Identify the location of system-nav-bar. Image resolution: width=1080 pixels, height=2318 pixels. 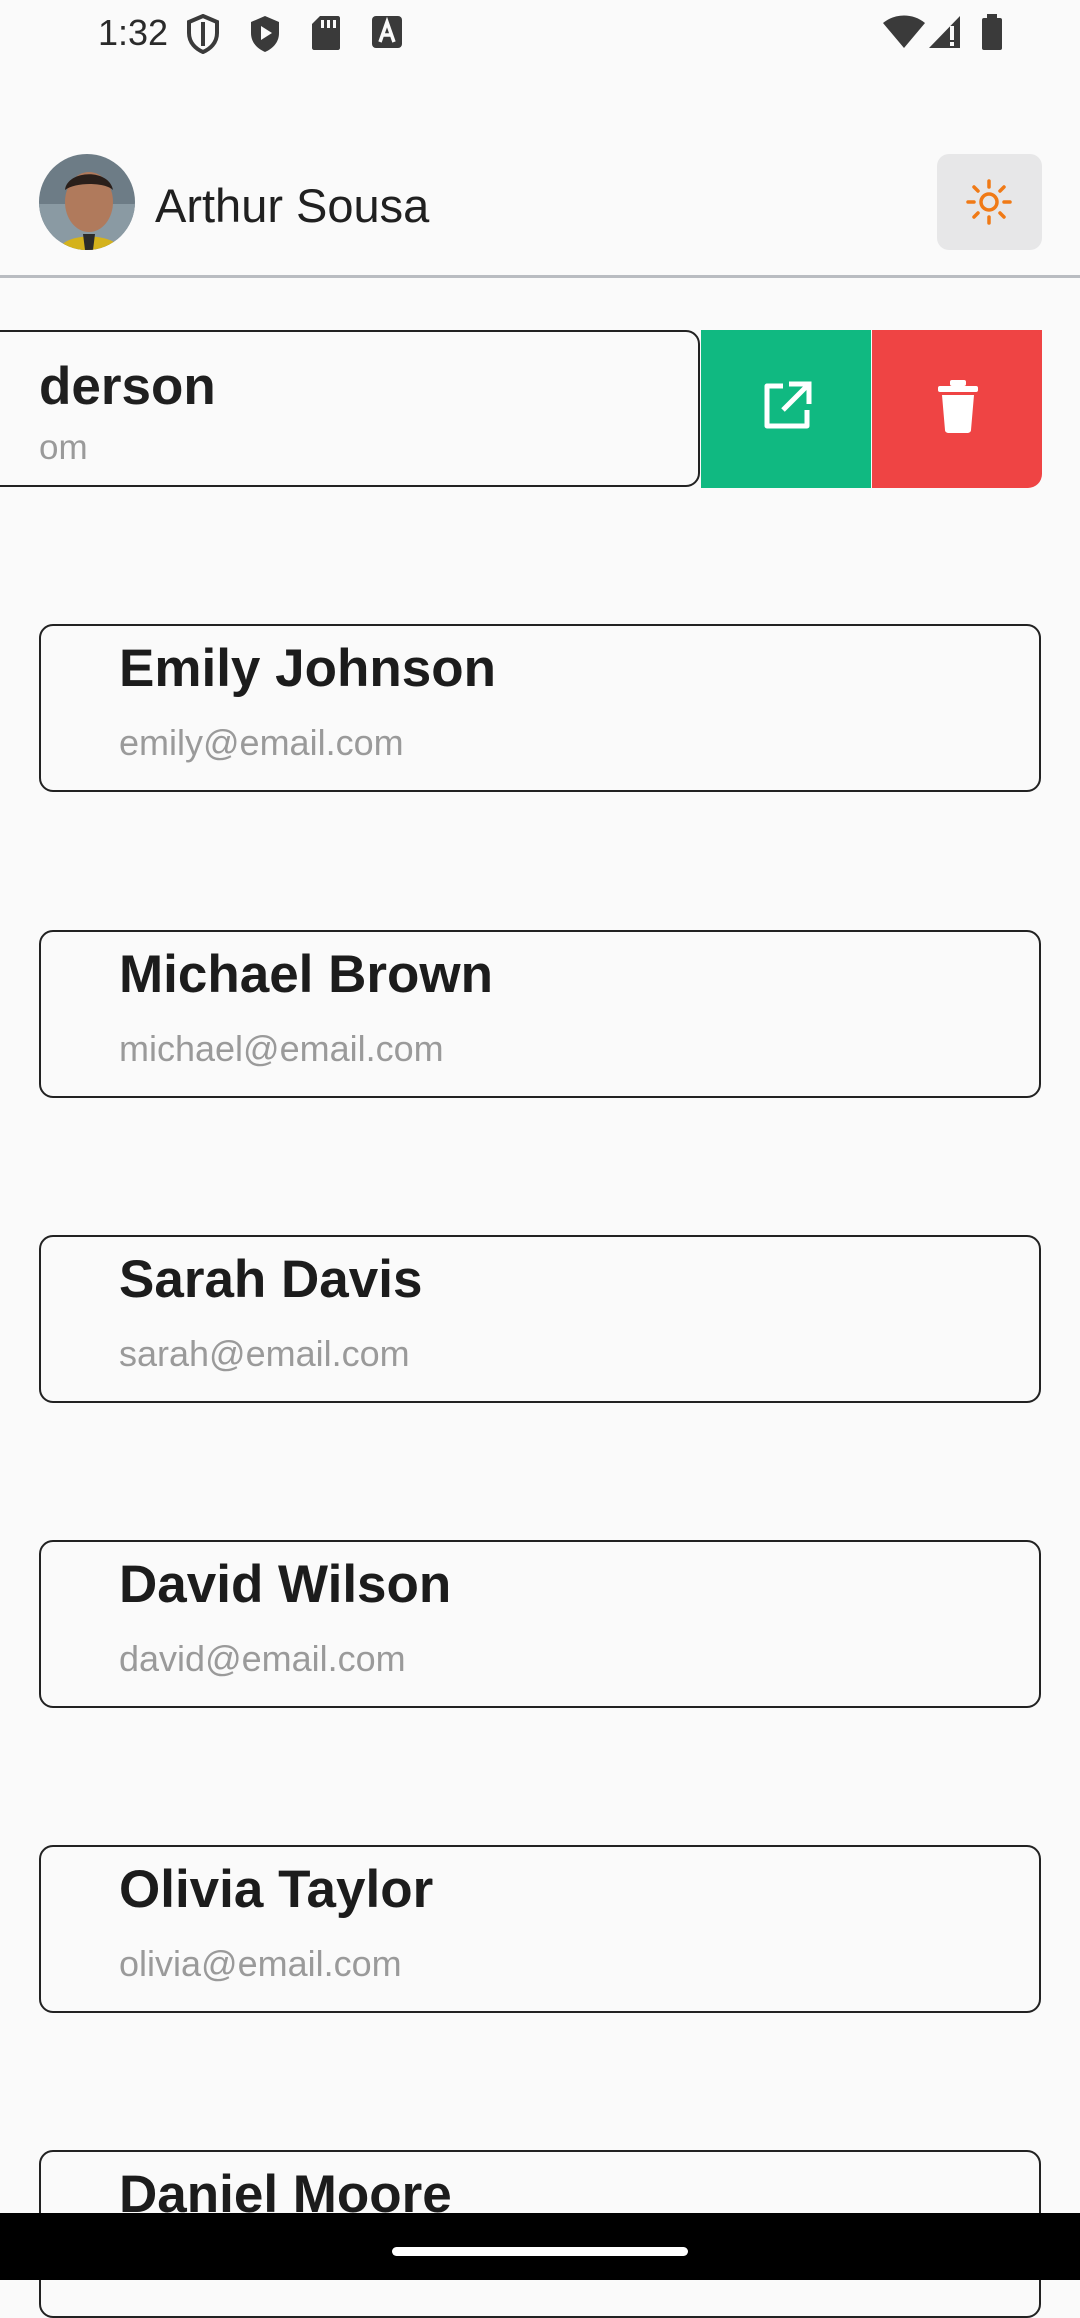
(540, 2246).